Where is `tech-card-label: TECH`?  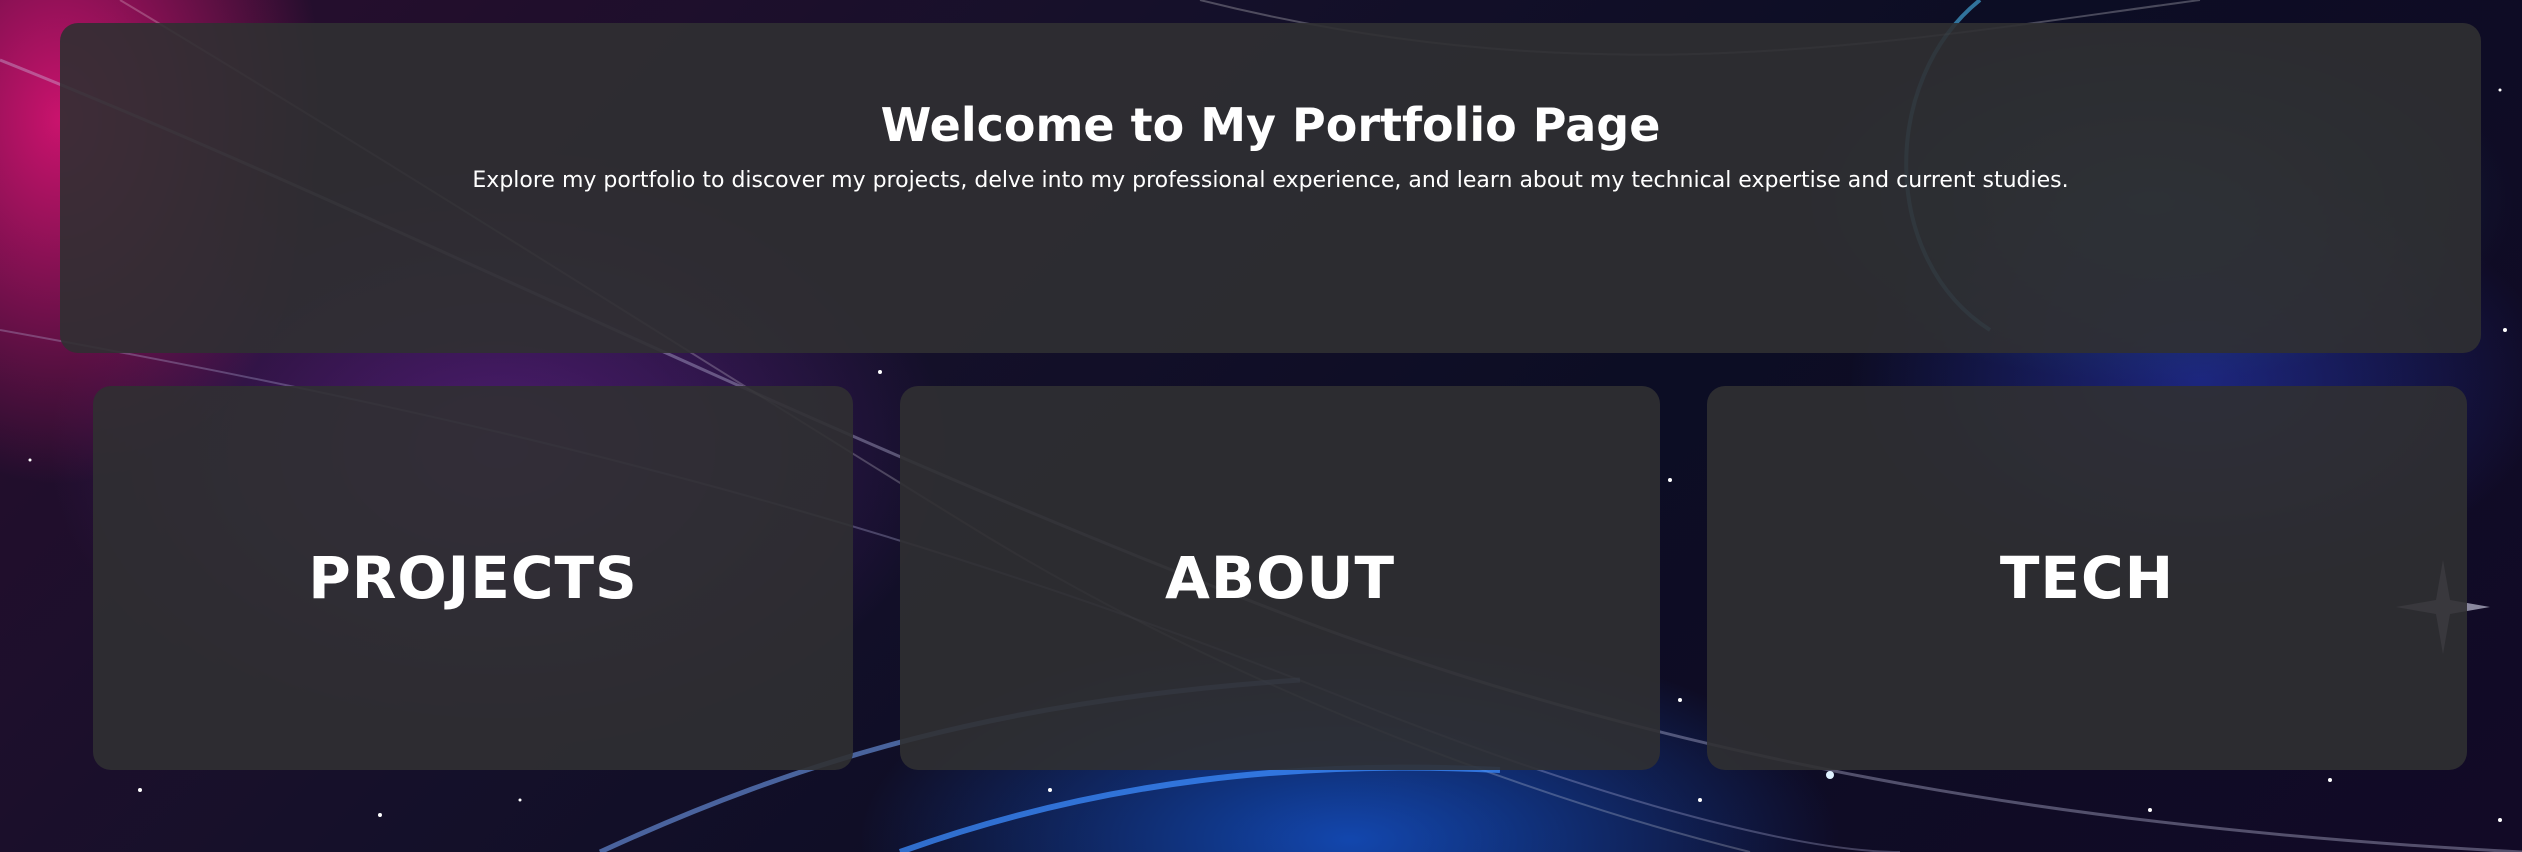
tech-card-label: TECH is located at coordinates (2087, 578).